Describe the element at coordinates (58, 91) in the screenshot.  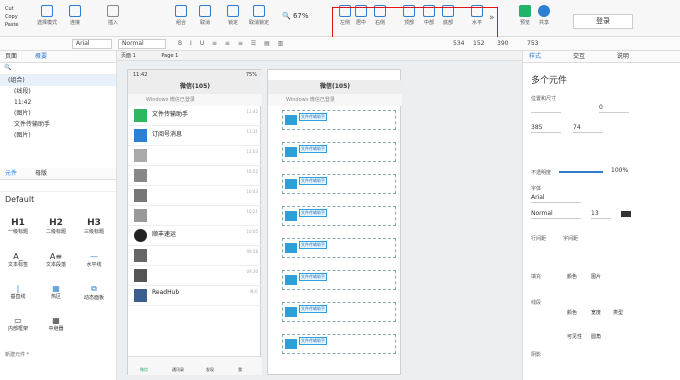
I see `tree-item-line: (线段)` at that location.